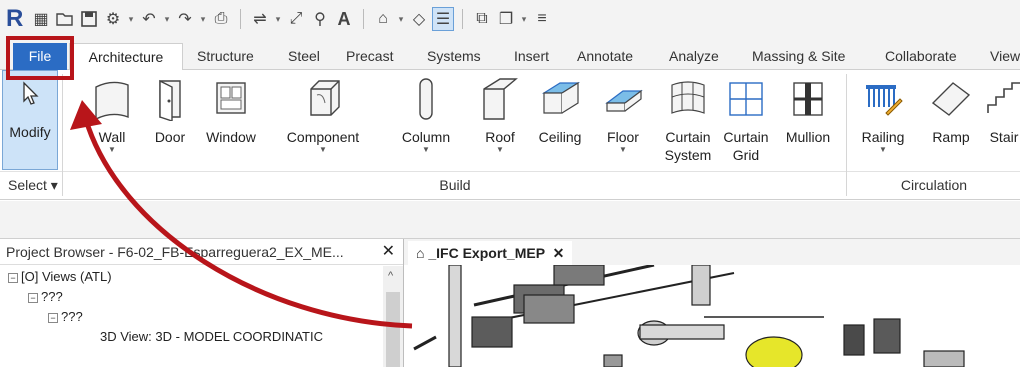 This screenshot has height=367, width=1020. Describe the element at coordinates (506, 19) in the screenshot. I see `switch-windows-icon: ❐` at that location.